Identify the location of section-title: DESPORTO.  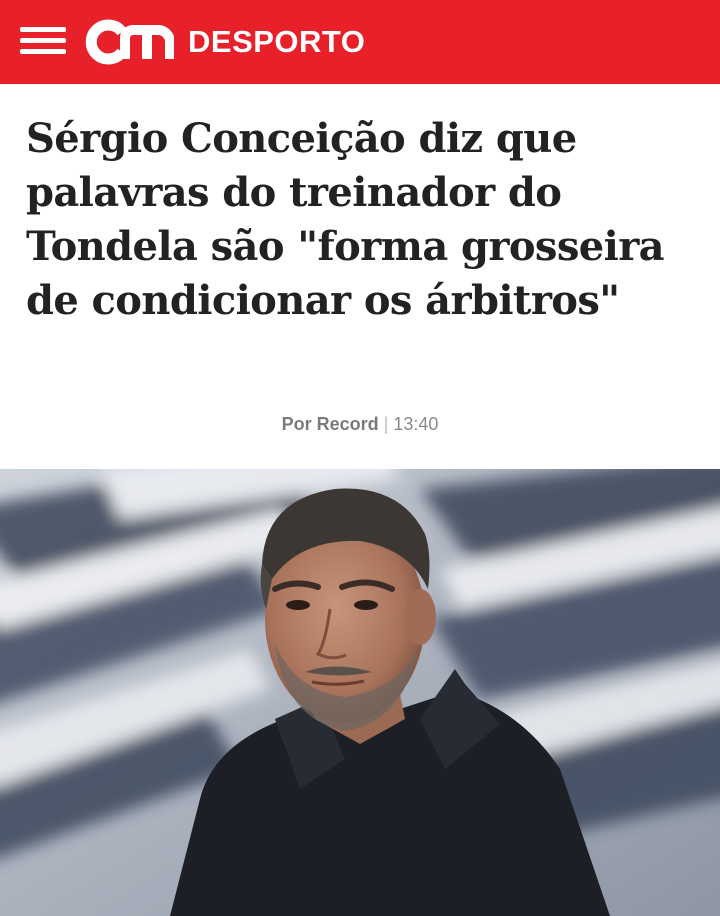
(276, 42).